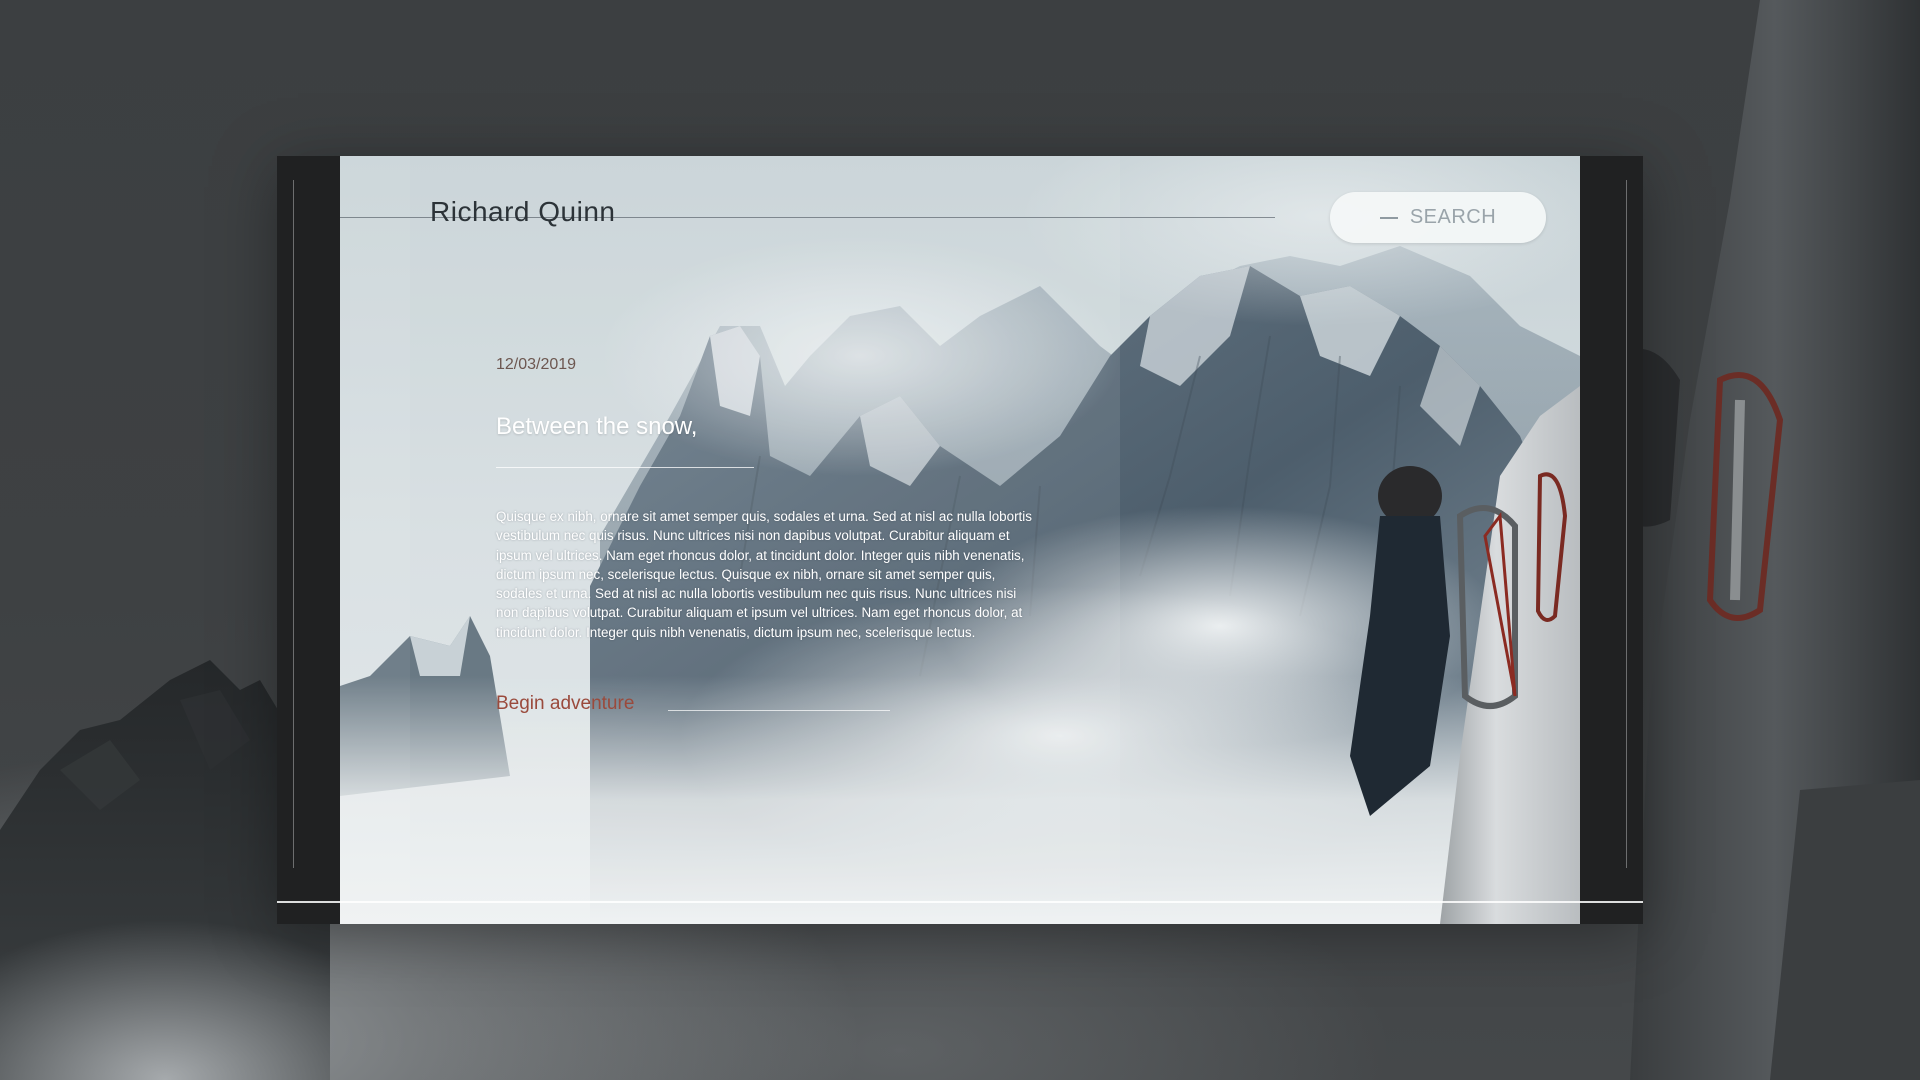  Describe the element at coordinates (1453, 217) in the screenshot. I see `search-button-label: SEARCH` at that location.